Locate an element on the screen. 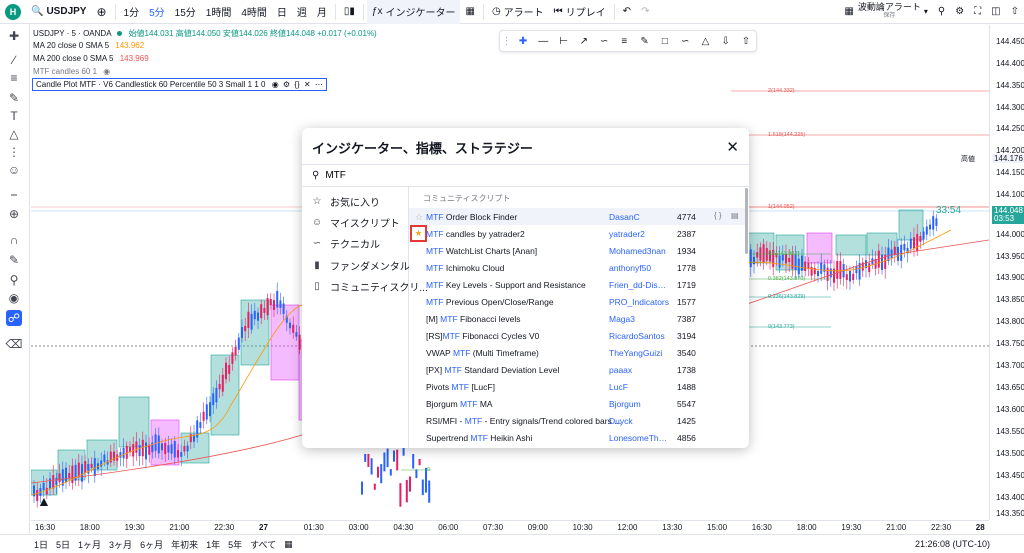  arrow-down-icon: ⇩ is located at coordinates (726, 41).